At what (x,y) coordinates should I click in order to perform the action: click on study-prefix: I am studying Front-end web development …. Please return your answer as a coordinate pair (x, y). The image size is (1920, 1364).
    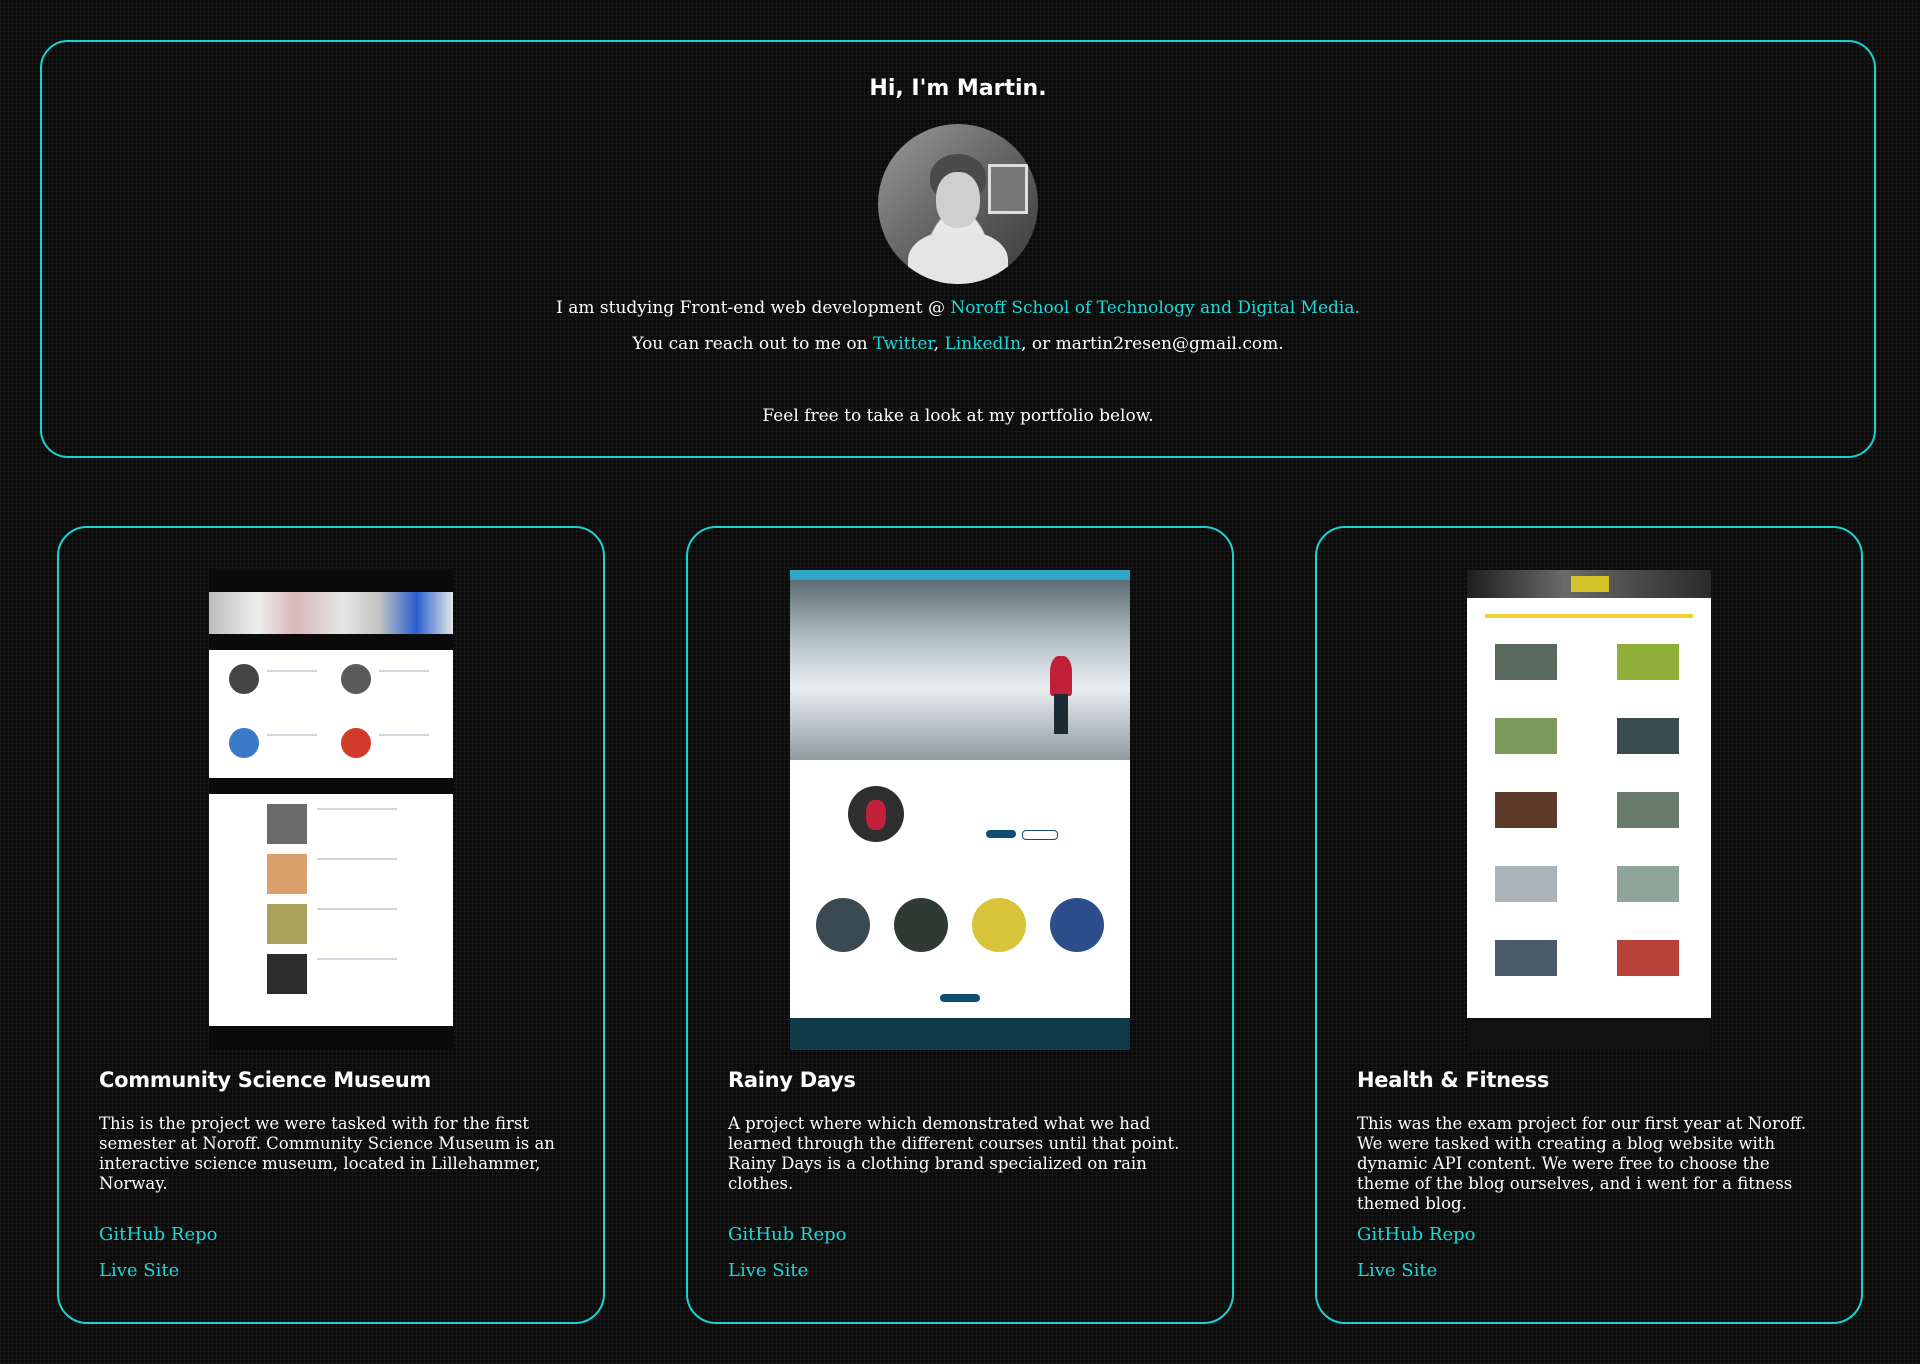
    Looking at the image, I should click on (753, 308).